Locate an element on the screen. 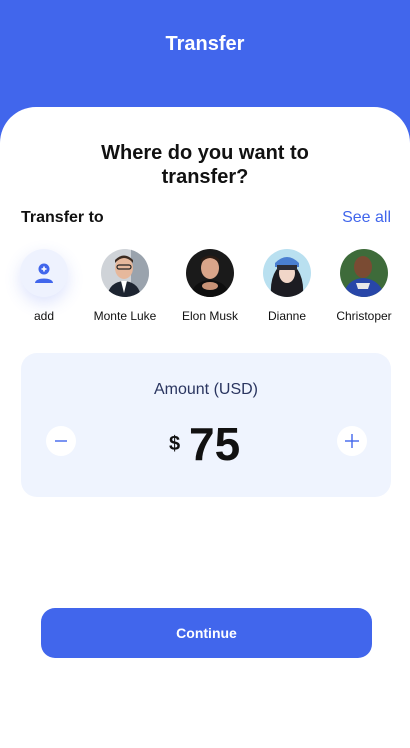 Image resolution: width=410 pixels, height=748 pixels. increment-button is located at coordinates (352, 441).